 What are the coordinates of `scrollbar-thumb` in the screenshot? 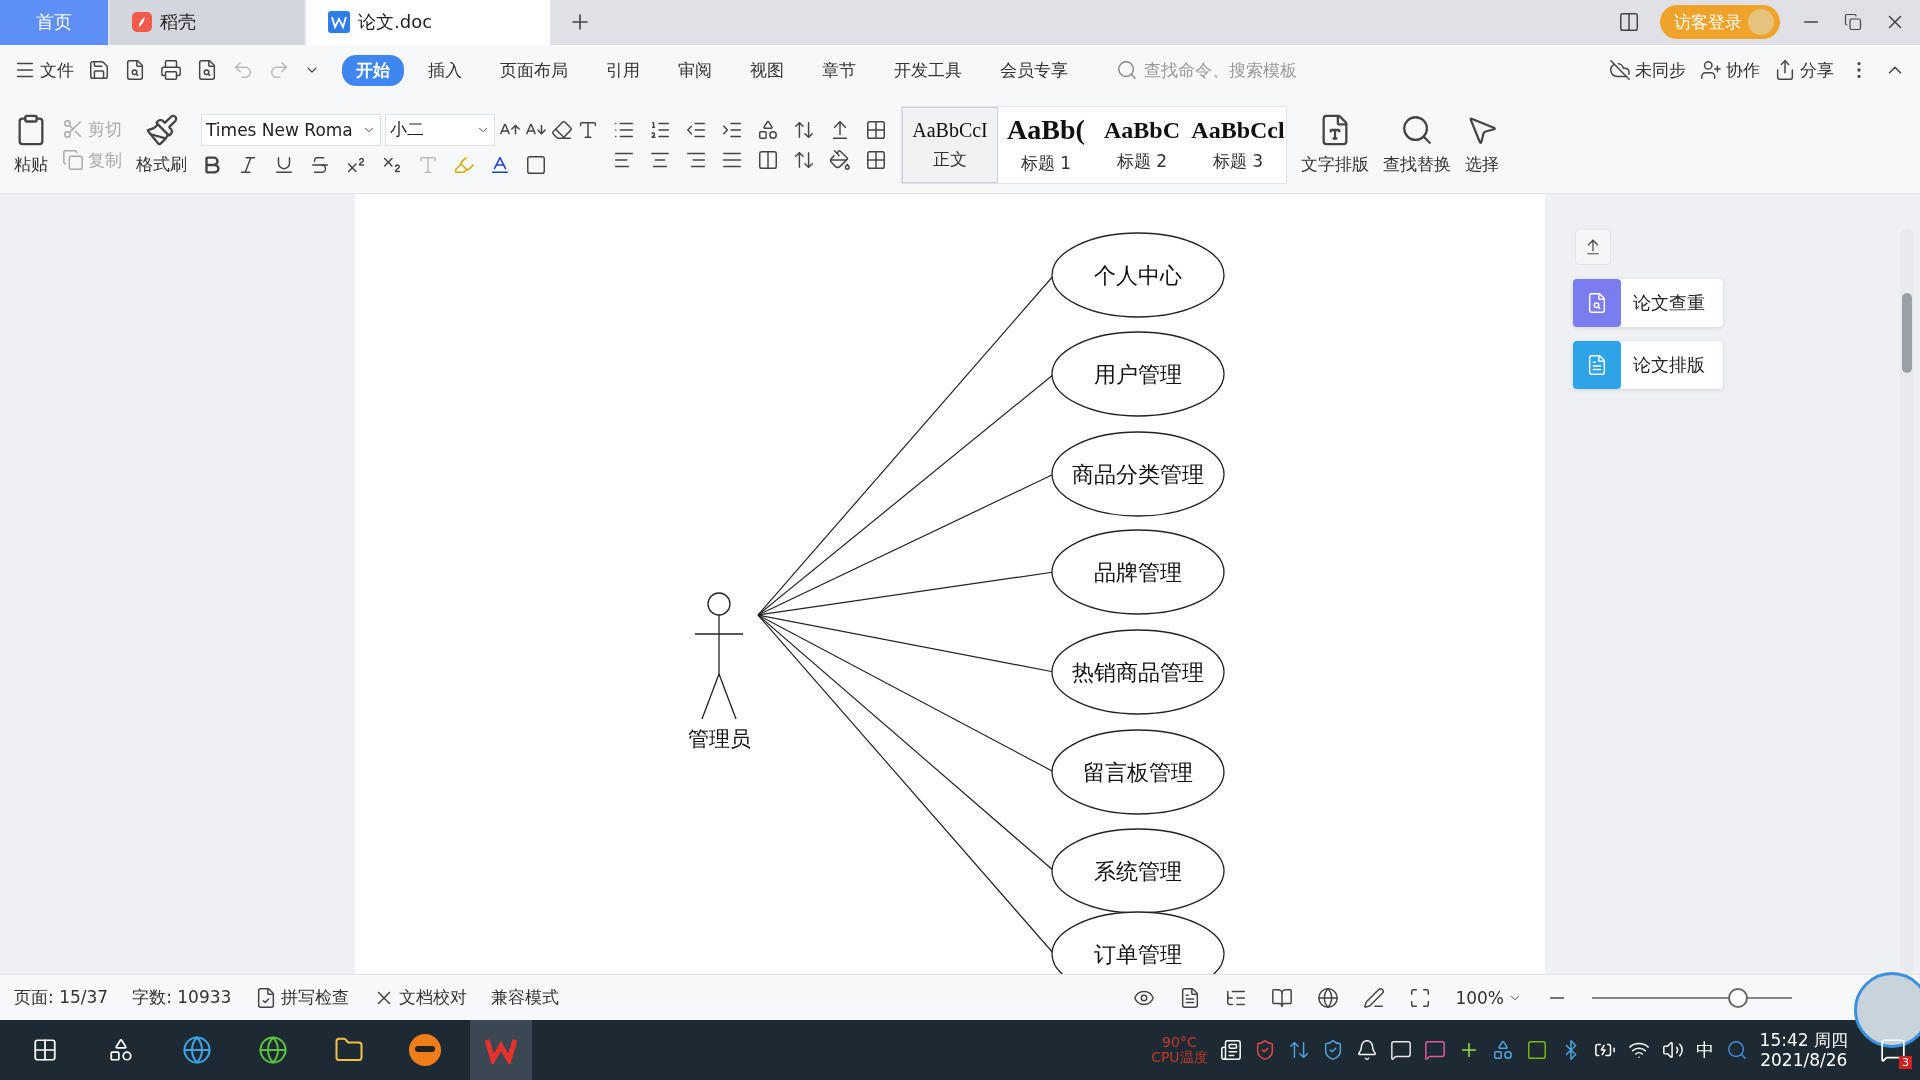 It's located at (1907, 333).